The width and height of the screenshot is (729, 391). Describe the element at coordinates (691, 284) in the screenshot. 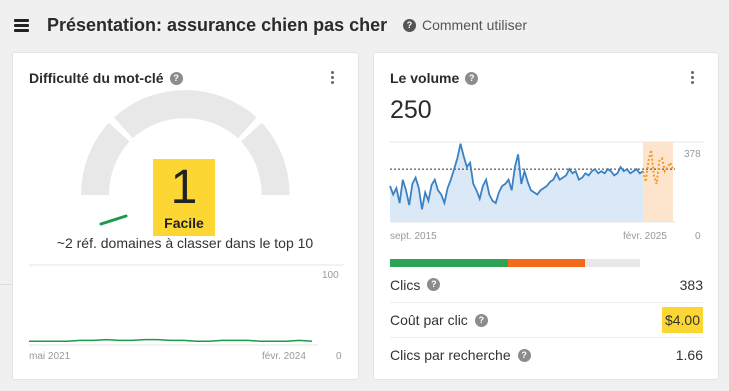

I see `clicks-value: 383` at that location.